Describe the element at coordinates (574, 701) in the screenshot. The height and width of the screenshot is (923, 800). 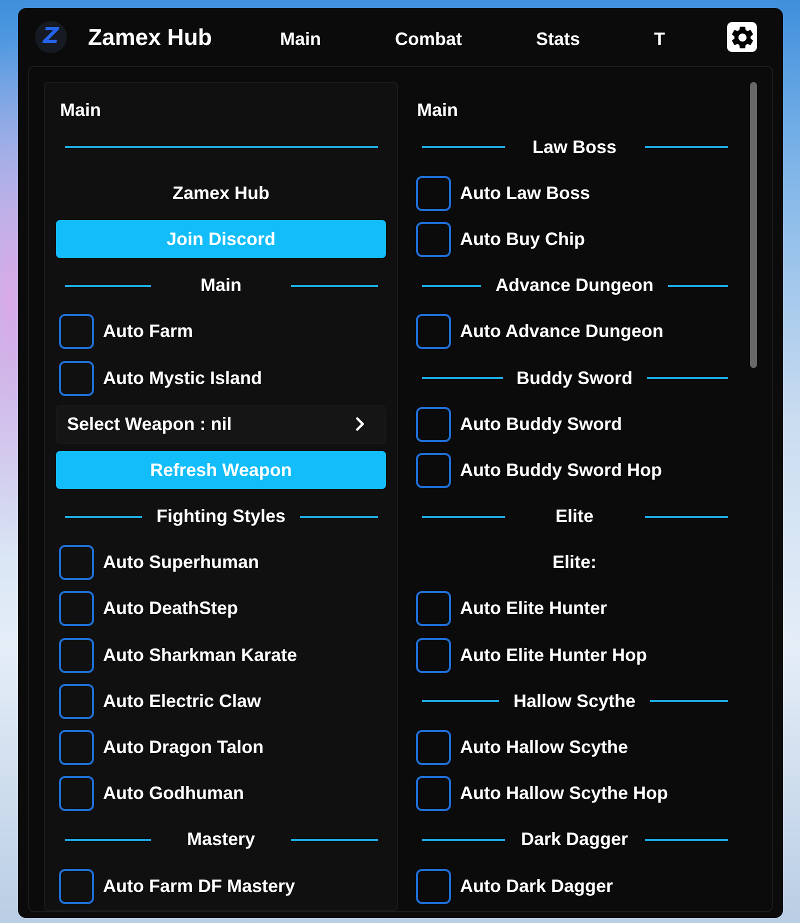
I see `section-title: Hallow Scythe` at that location.